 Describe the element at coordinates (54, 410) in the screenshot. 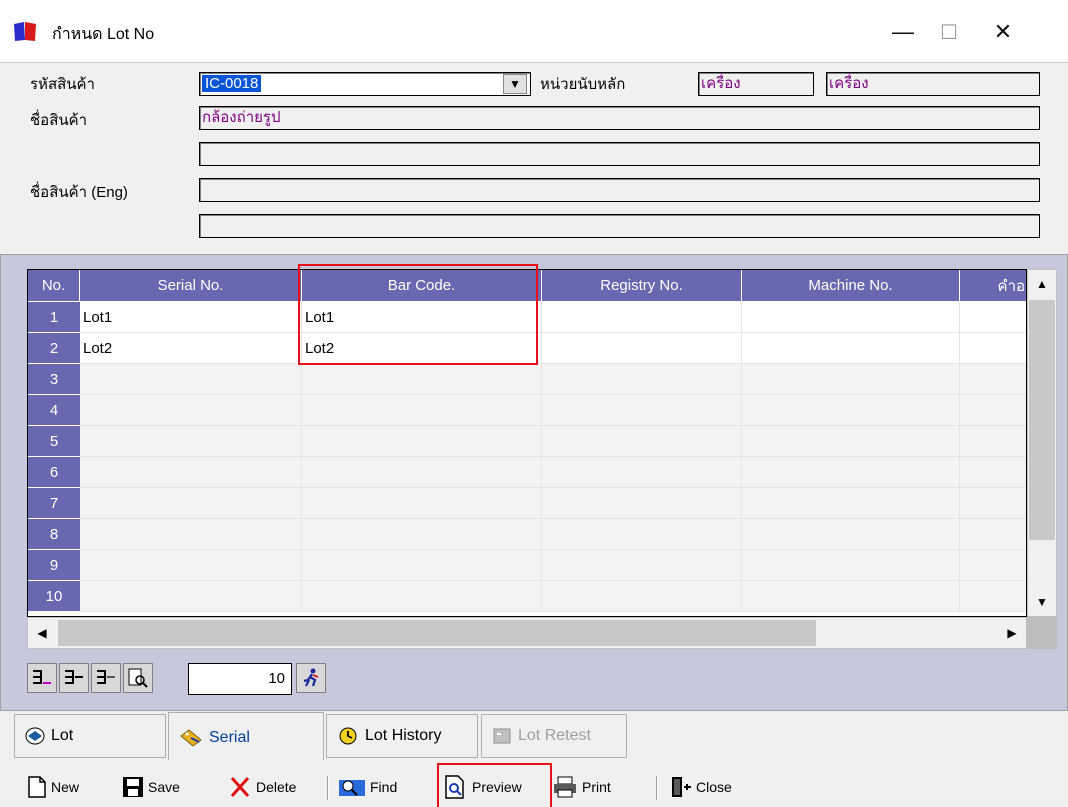

I see `row-number: 4` at that location.